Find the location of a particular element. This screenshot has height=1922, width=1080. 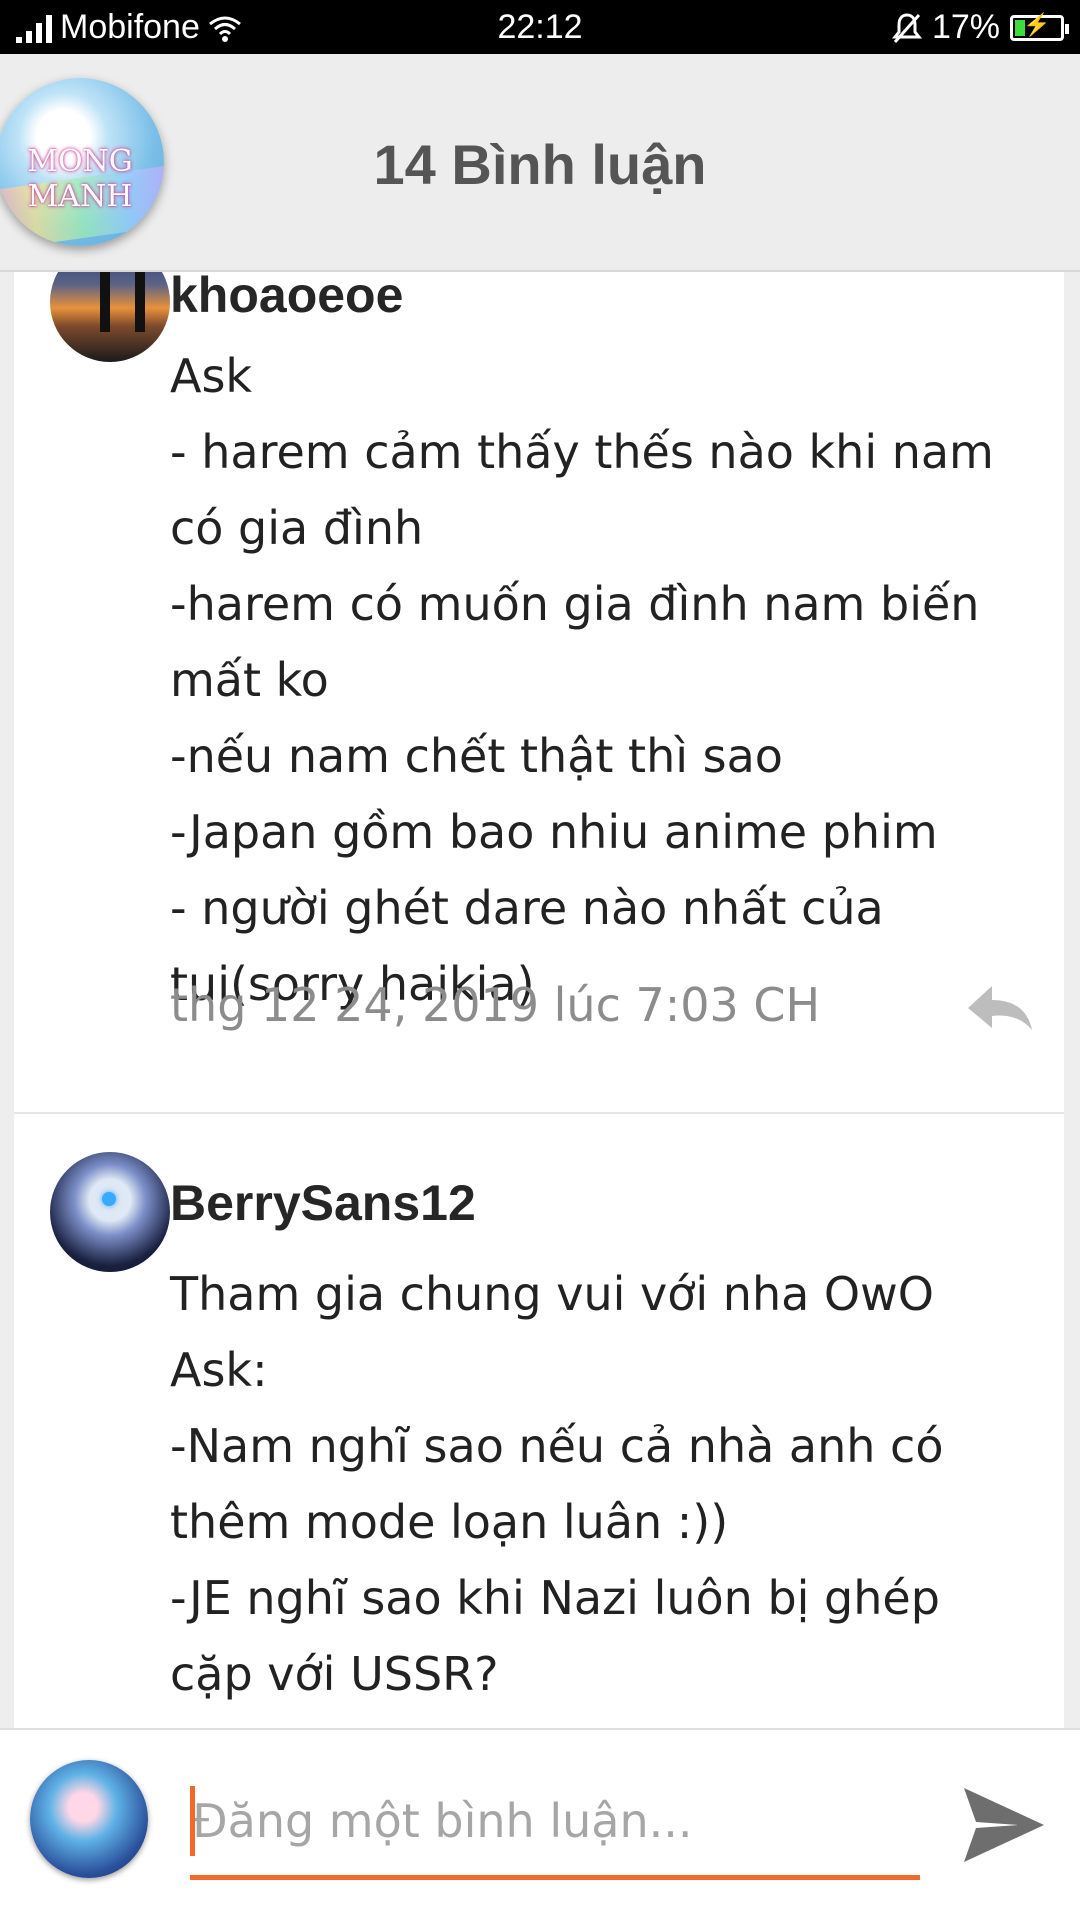

comment-line: có gia đình is located at coordinates (297, 528).